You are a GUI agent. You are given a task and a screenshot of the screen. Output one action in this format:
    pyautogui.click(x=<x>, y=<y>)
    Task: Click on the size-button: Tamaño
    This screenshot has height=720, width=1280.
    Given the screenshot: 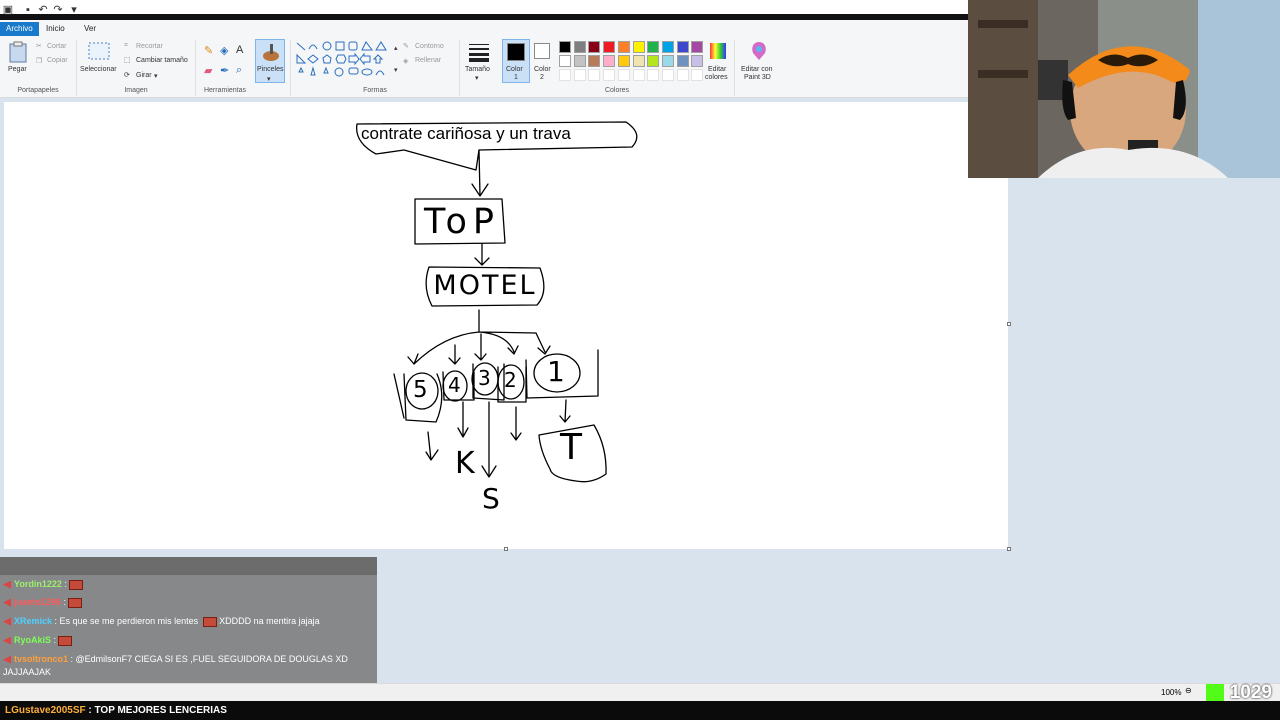 What is the action you would take?
    pyautogui.click(x=477, y=69)
    